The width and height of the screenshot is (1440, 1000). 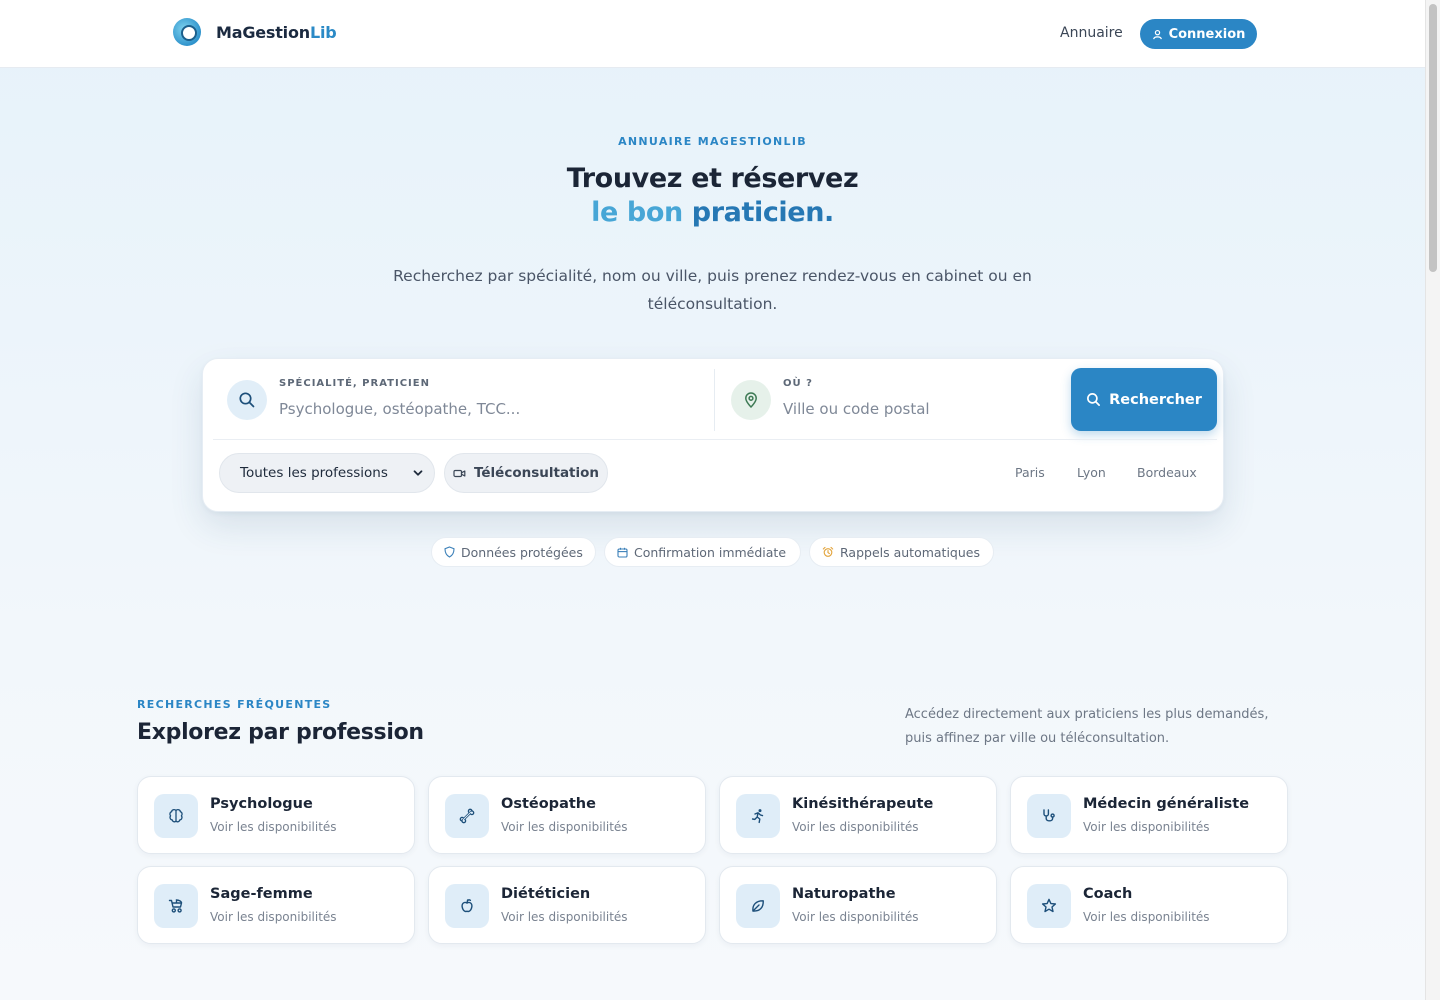 What do you see at coordinates (1433, 138) in the screenshot?
I see `scrollbar-thumb` at bounding box center [1433, 138].